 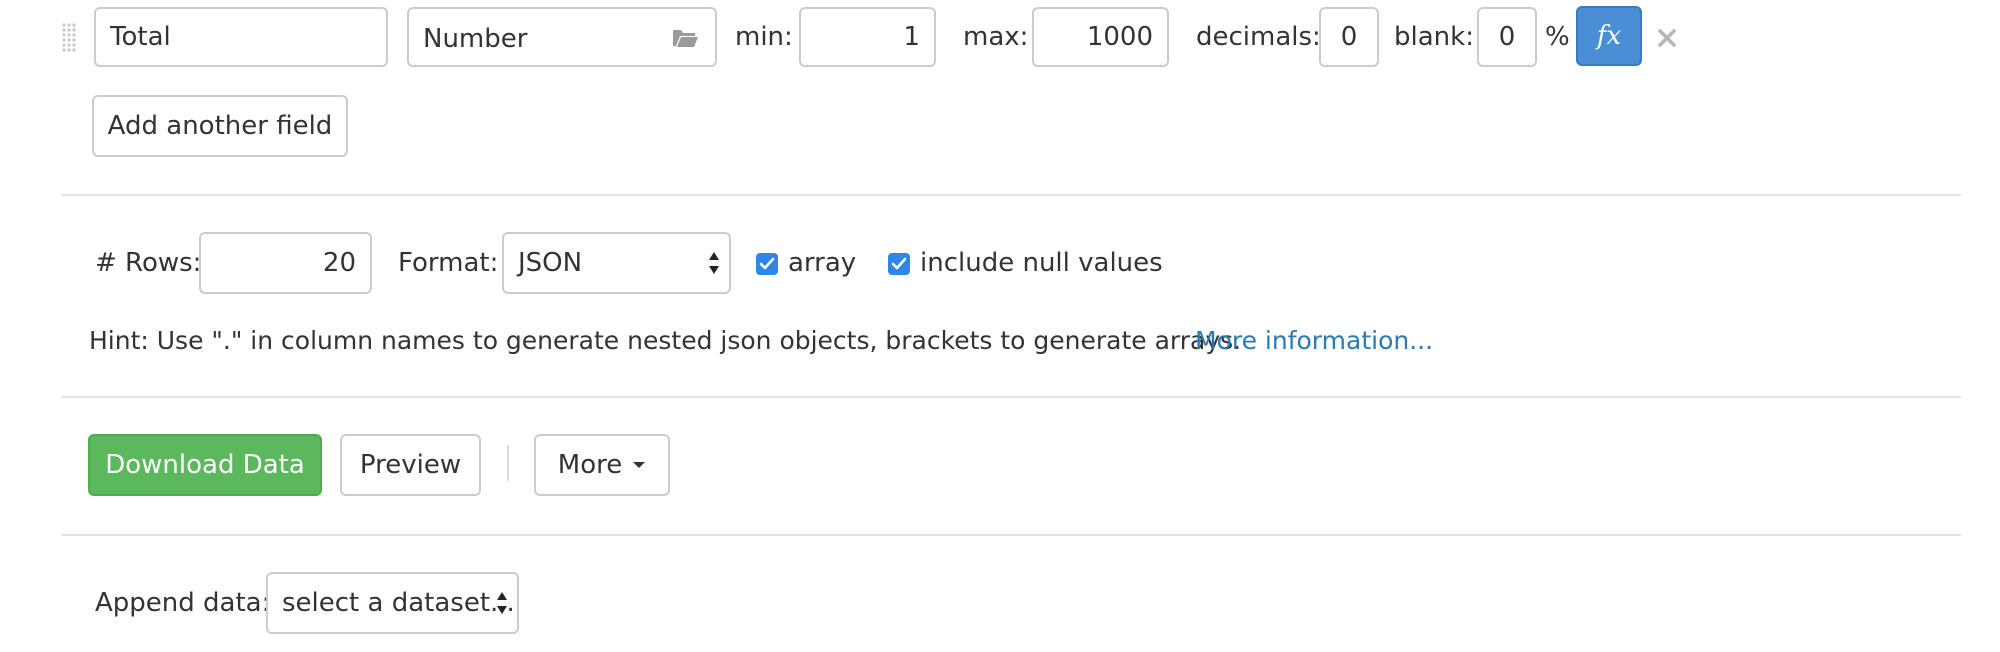 I want to click on decimals-label: decimals:, so click(x=1258, y=37).